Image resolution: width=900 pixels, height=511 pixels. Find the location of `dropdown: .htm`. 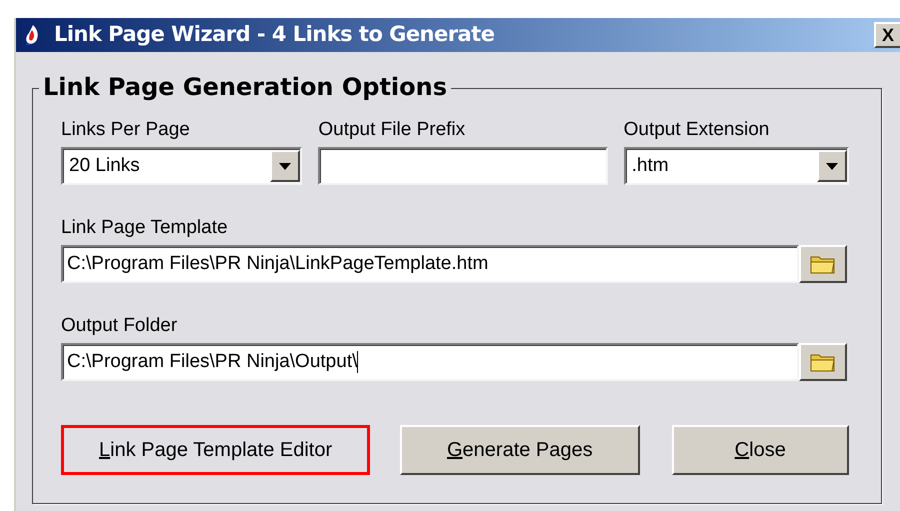

dropdown: .htm is located at coordinates (736, 166).